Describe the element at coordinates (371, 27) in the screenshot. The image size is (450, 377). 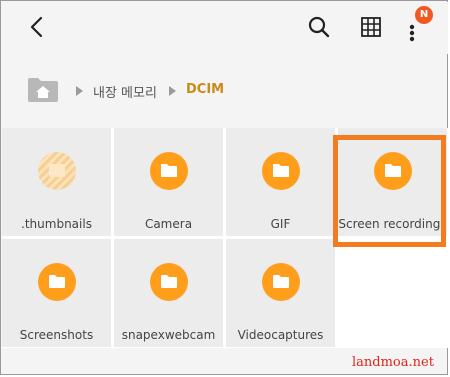
I see `grid-view-icon` at that location.